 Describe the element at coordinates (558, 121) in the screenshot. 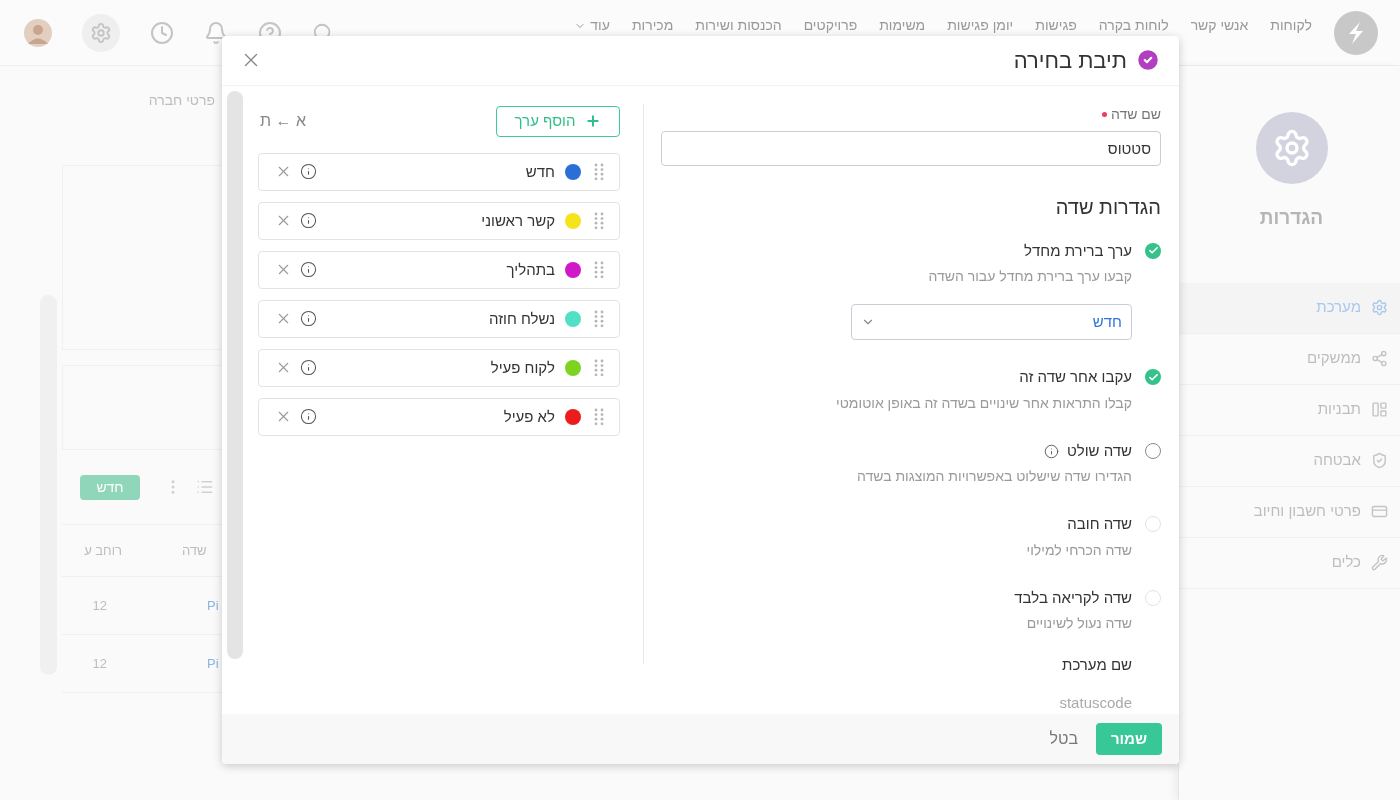

I see `add-value-button: הוסף ערך` at that location.